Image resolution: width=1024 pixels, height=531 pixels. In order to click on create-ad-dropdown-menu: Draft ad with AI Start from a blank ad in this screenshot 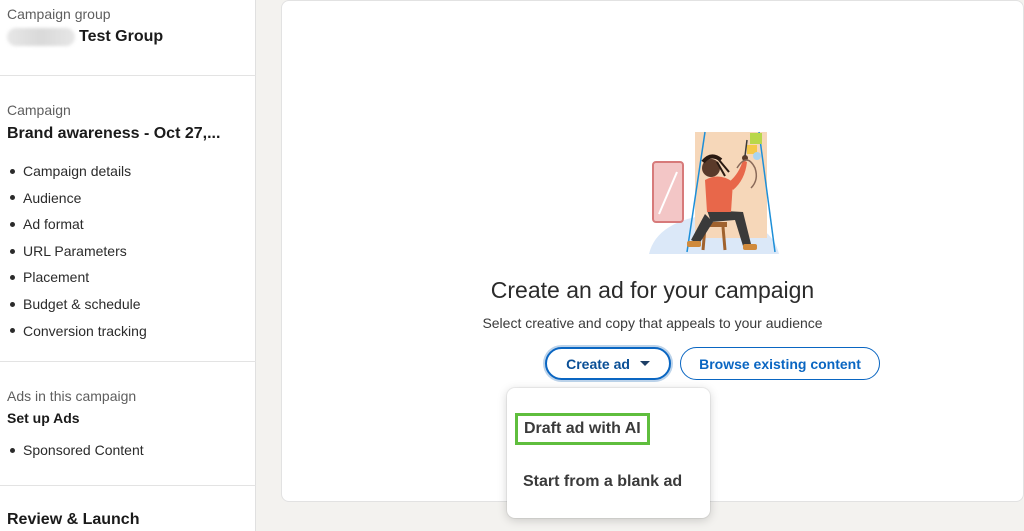, I will do `click(608, 453)`.